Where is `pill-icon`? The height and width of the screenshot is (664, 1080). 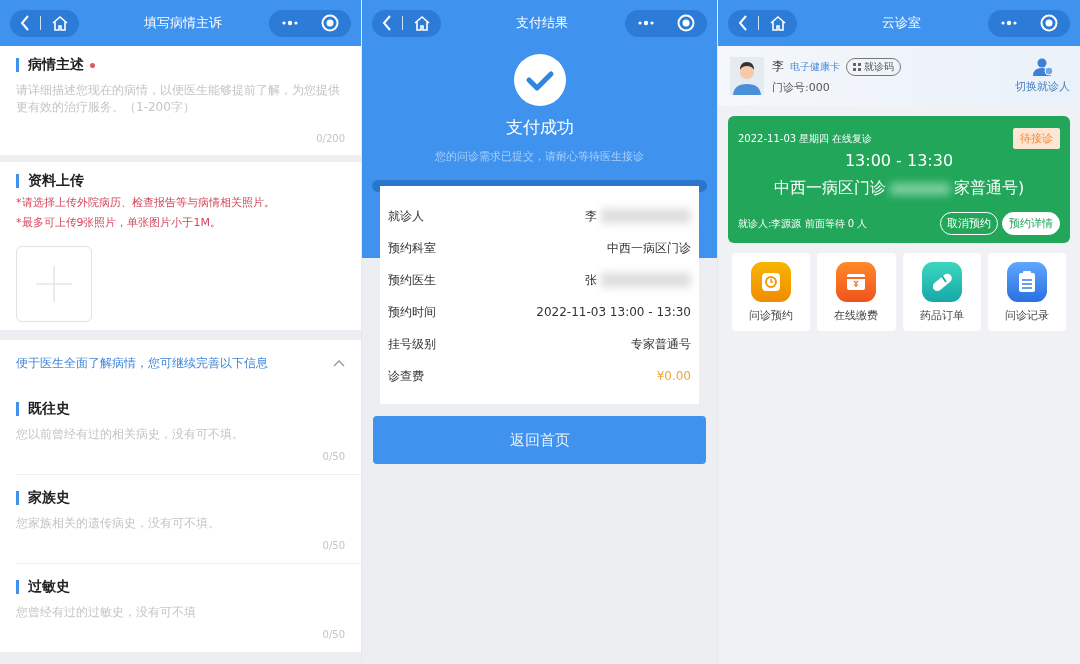 pill-icon is located at coordinates (941, 281).